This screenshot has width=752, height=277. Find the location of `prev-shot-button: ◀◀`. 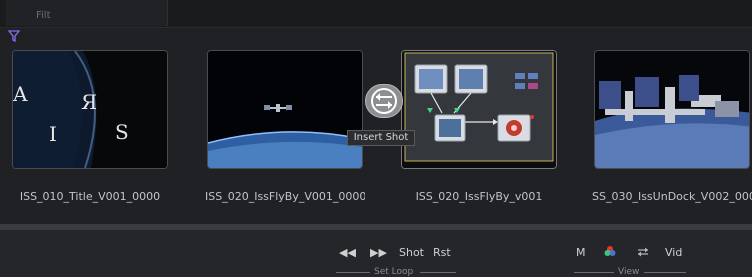

prev-shot-button: ◀◀ is located at coordinates (347, 253).